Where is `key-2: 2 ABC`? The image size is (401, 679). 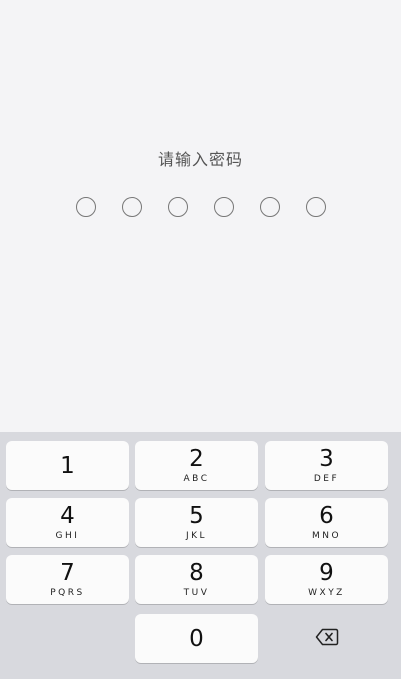 key-2: 2 ABC is located at coordinates (196, 465).